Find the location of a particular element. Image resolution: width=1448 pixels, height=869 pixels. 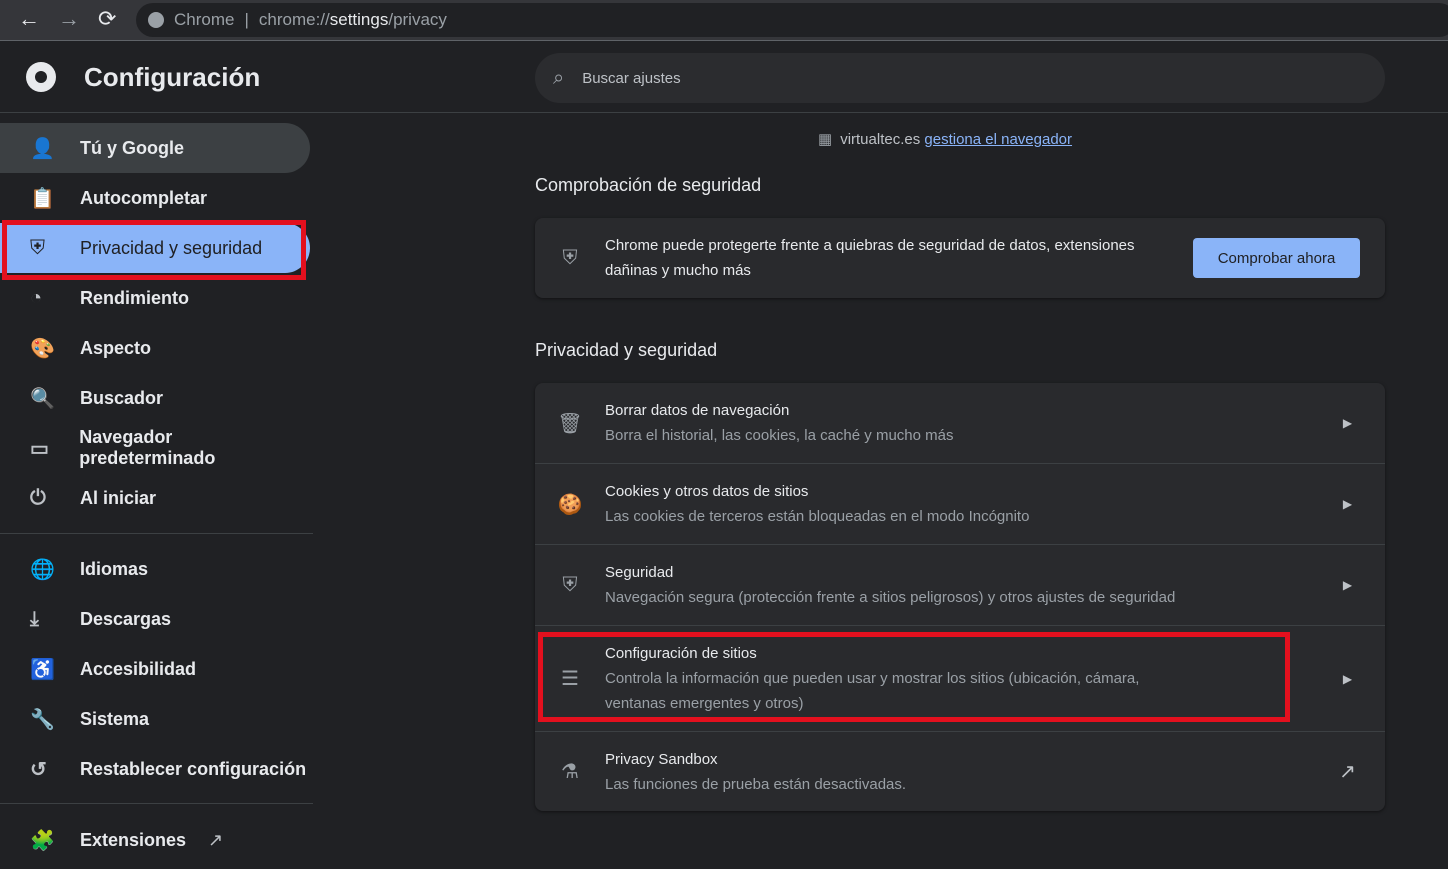

sidebar-item-label: Accesibilidad is located at coordinates (138, 668).